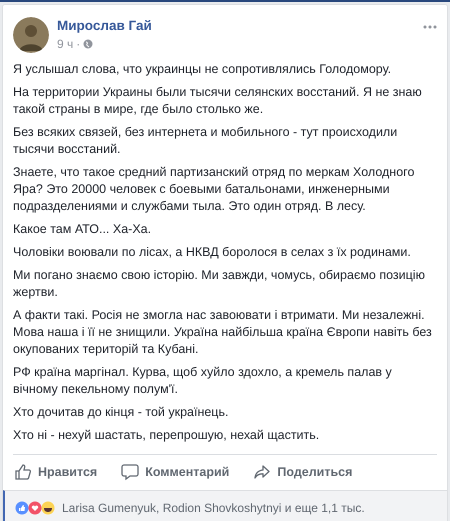 The width and height of the screenshot is (450, 521). I want to click on post-paragraph: Хто ні - нехуй шастать, перепрошую, нехай щастить., so click(166, 435).